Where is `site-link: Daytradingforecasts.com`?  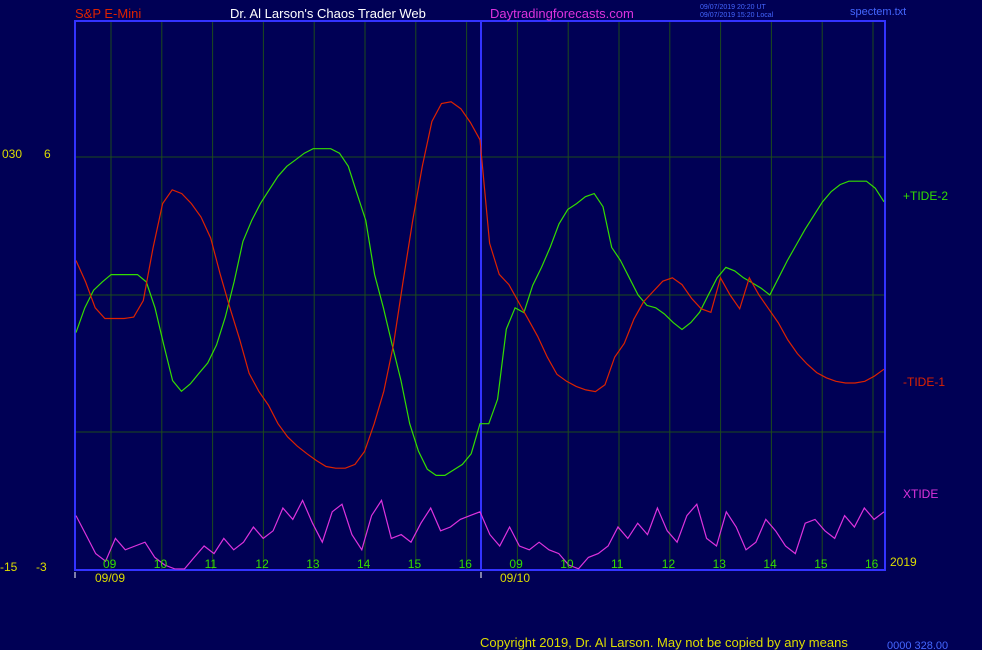
site-link: Daytradingforecasts.com is located at coordinates (562, 13).